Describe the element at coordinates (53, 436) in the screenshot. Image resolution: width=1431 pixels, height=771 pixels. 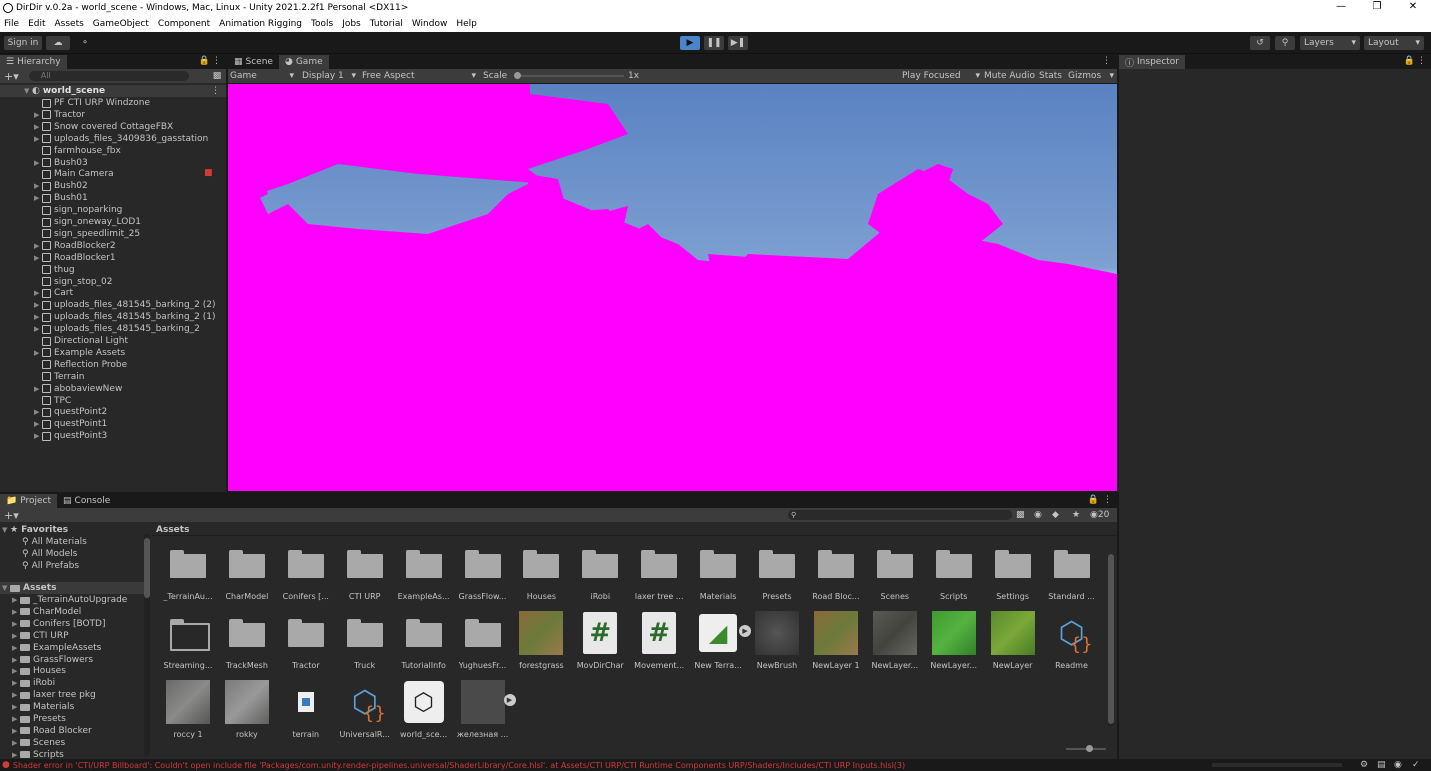
I see `hierarchy-item: ▶ questPoint3` at that location.